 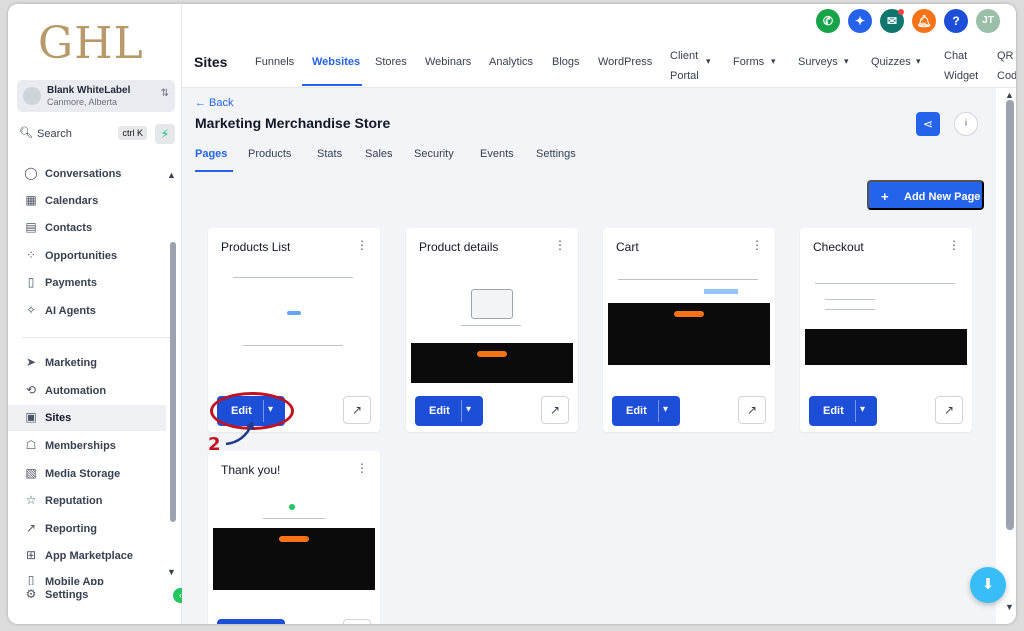 What do you see at coordinates (961, 66) in the screenshot?
I see `topnav-tab-chat-widget: Chat Widget` at bounding box center [961, 66].